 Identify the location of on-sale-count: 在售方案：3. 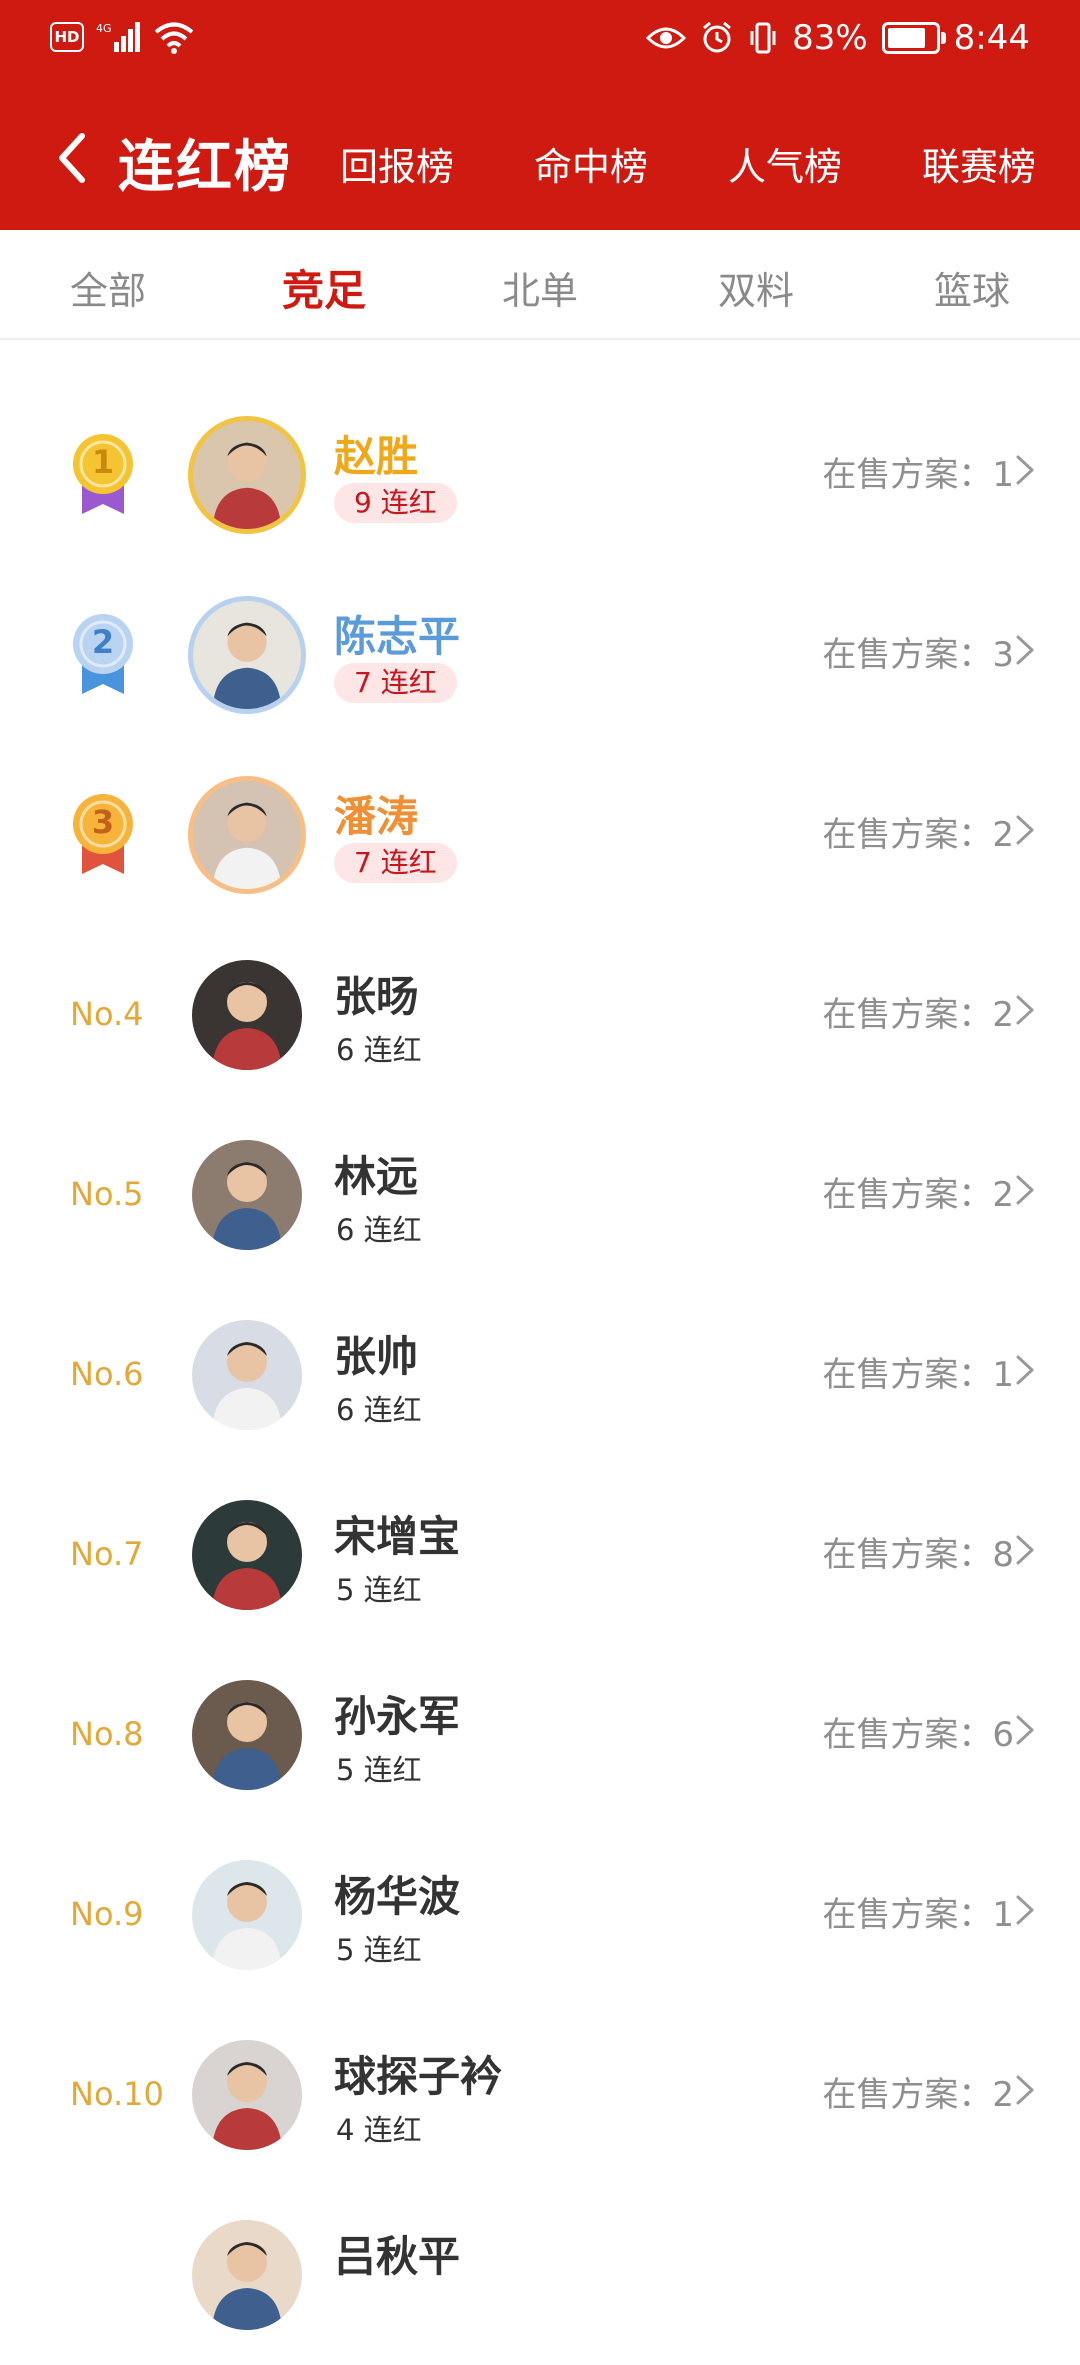
(918, 651).